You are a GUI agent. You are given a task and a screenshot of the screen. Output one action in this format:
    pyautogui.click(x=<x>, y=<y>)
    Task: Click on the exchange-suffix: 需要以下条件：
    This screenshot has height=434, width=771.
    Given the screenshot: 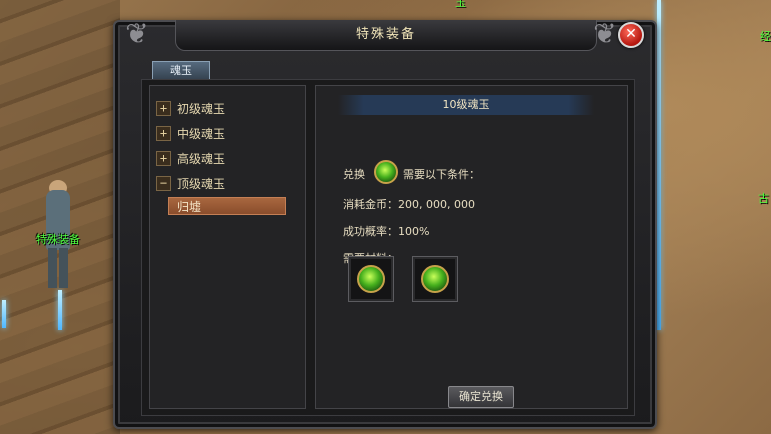 What is the action you would take?
    pyautogui.click(x=441, y=174)
    